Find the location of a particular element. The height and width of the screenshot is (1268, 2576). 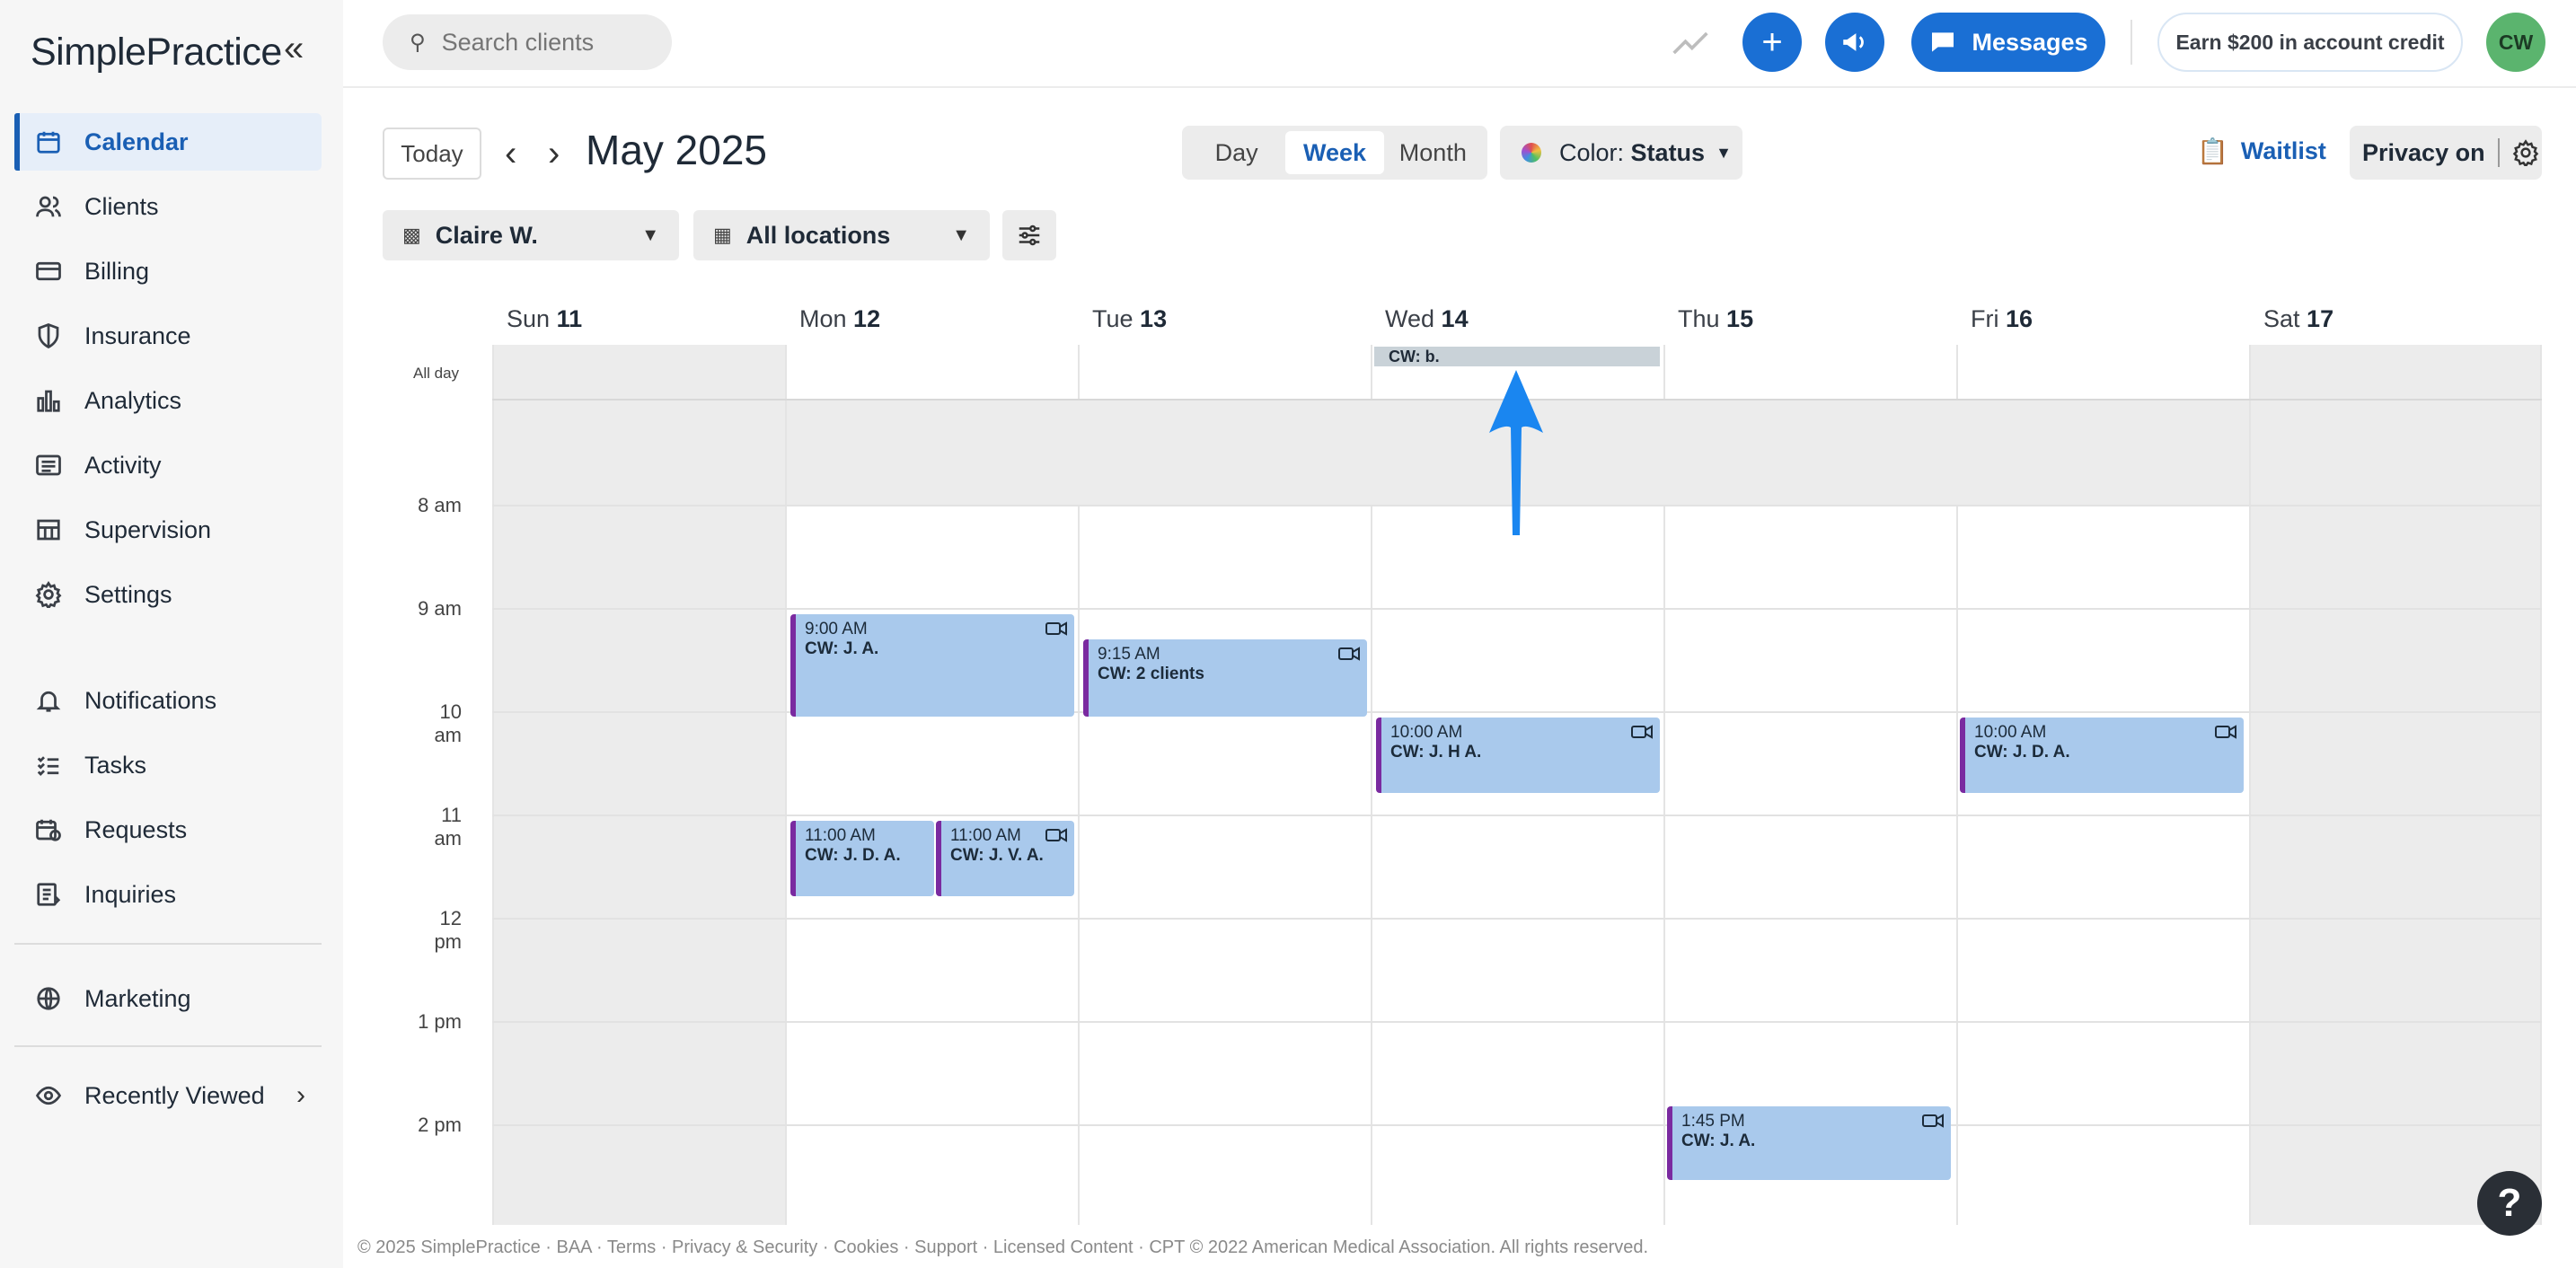

day-column-sat is located at coordinates (2395, 785).